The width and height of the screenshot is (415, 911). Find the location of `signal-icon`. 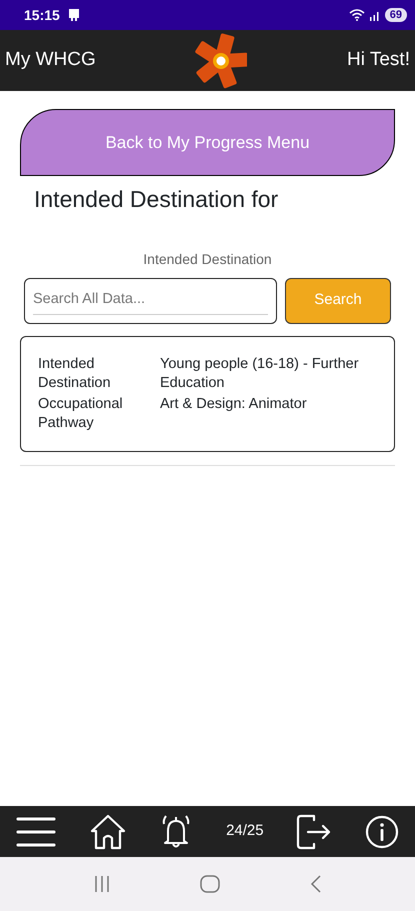

signal-icon is located at coordinates (374, 15).